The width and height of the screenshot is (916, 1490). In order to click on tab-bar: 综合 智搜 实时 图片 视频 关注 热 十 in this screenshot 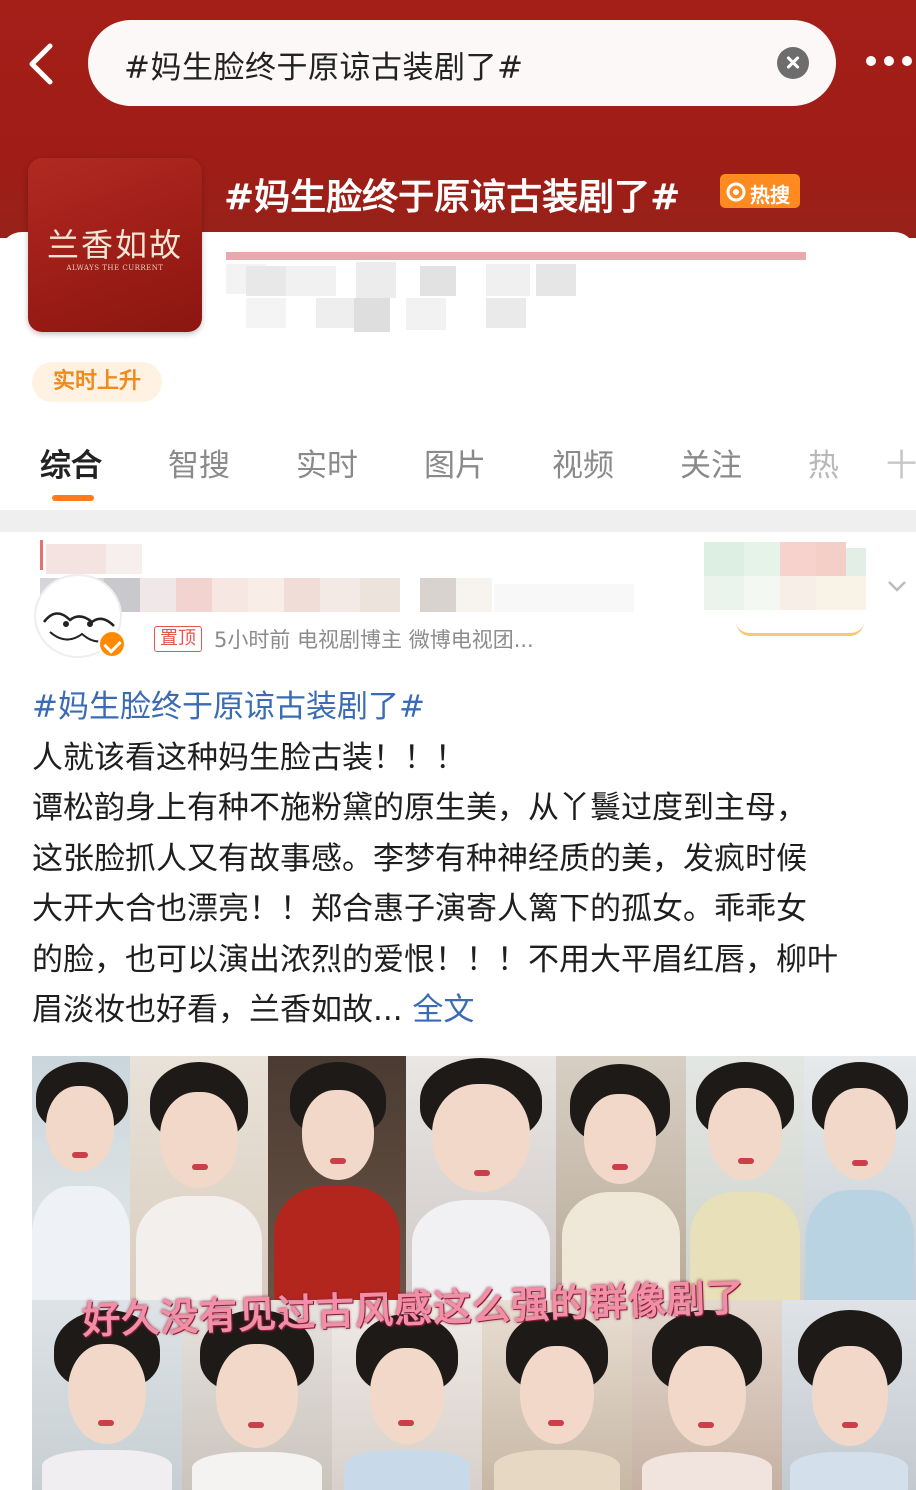, I will do `click(458, 473)`.